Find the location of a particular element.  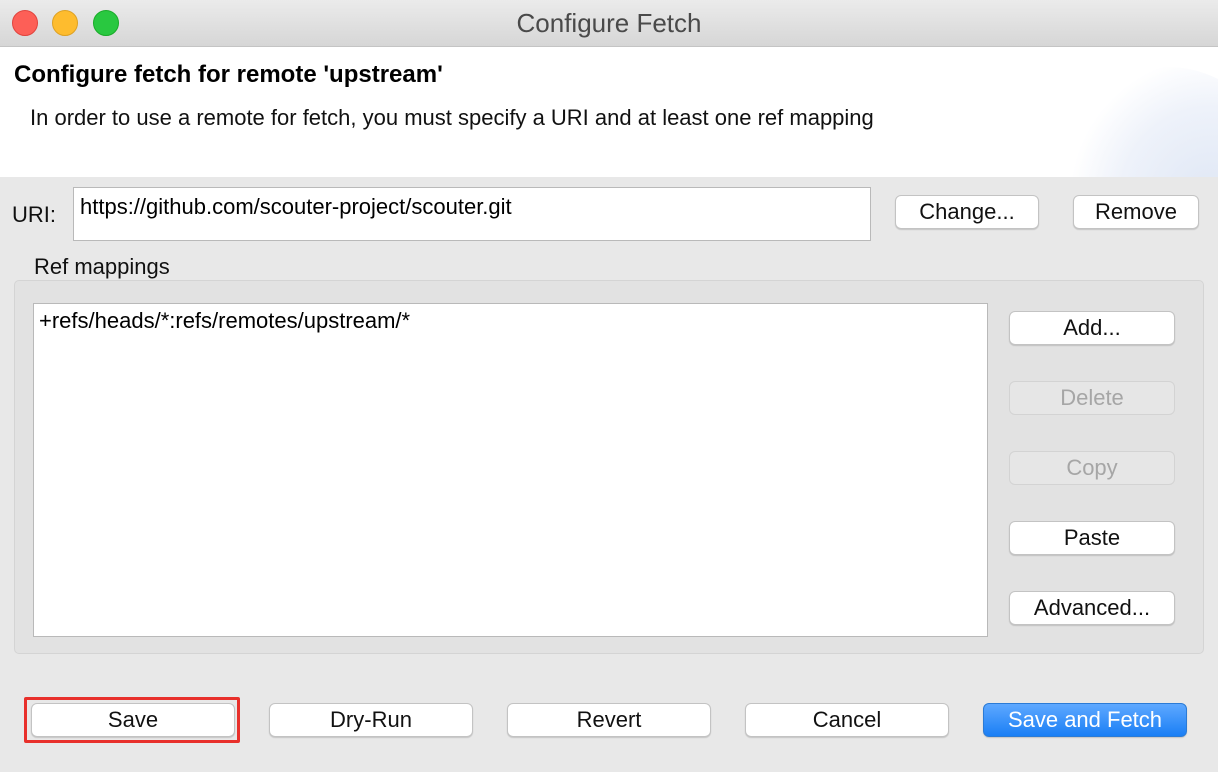

save-button: Save is located at coordinates (133, 720).